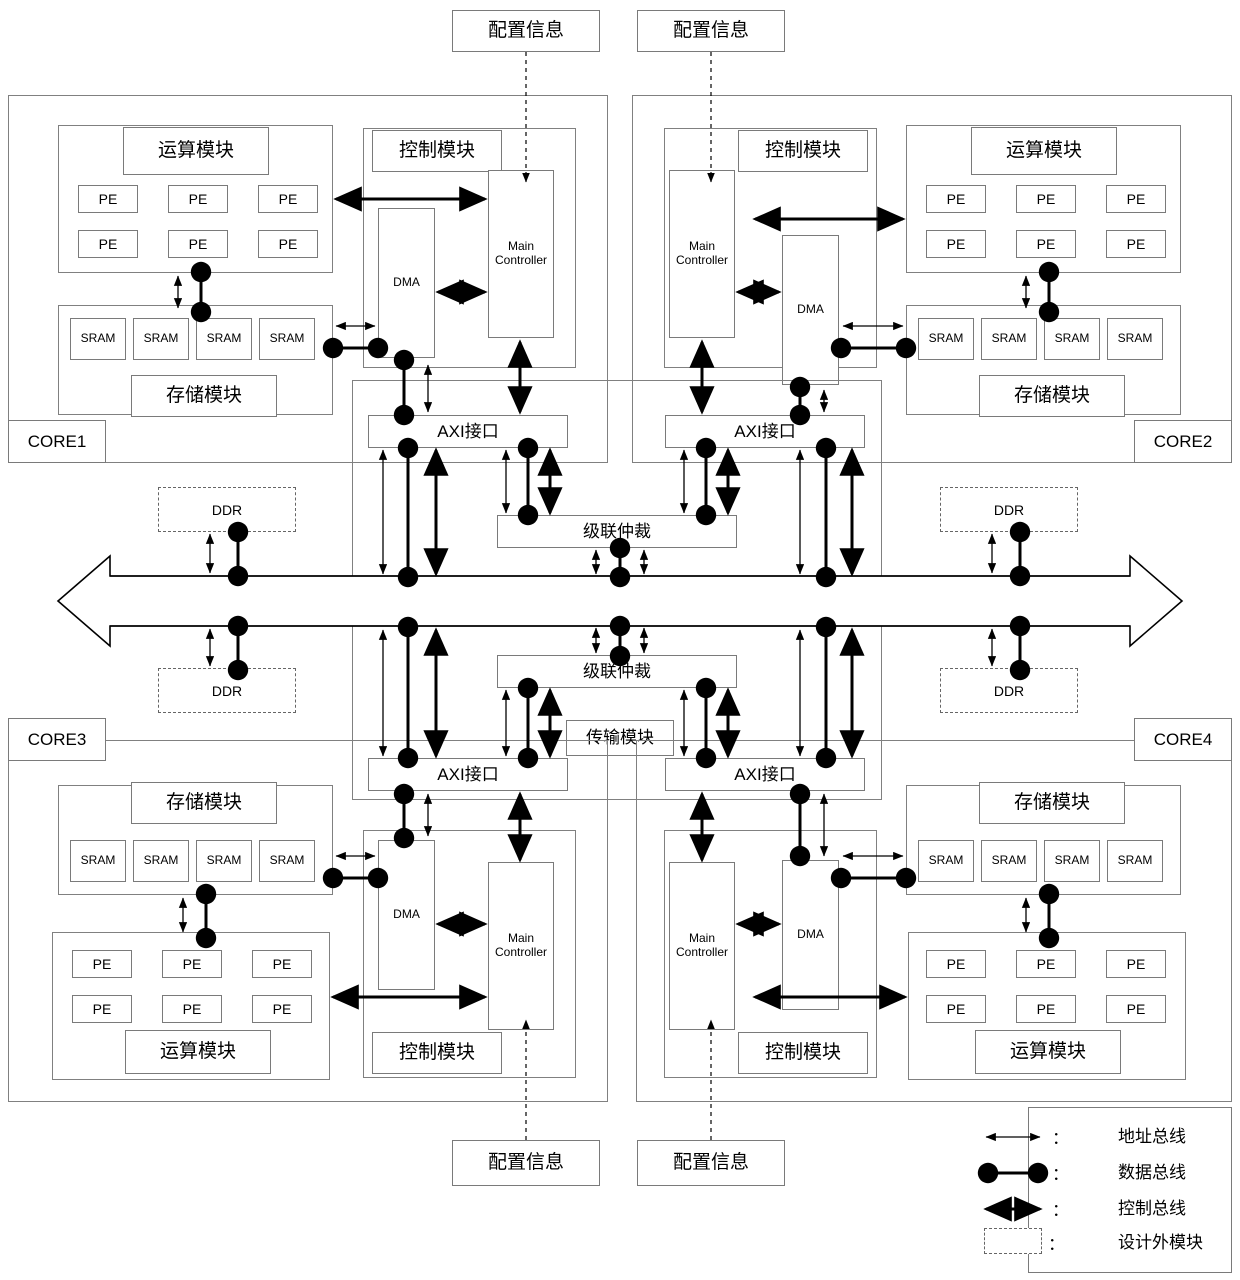 The image size is (1240, 1280). I want to click on core1-dma: DMA, so click(406, 283).